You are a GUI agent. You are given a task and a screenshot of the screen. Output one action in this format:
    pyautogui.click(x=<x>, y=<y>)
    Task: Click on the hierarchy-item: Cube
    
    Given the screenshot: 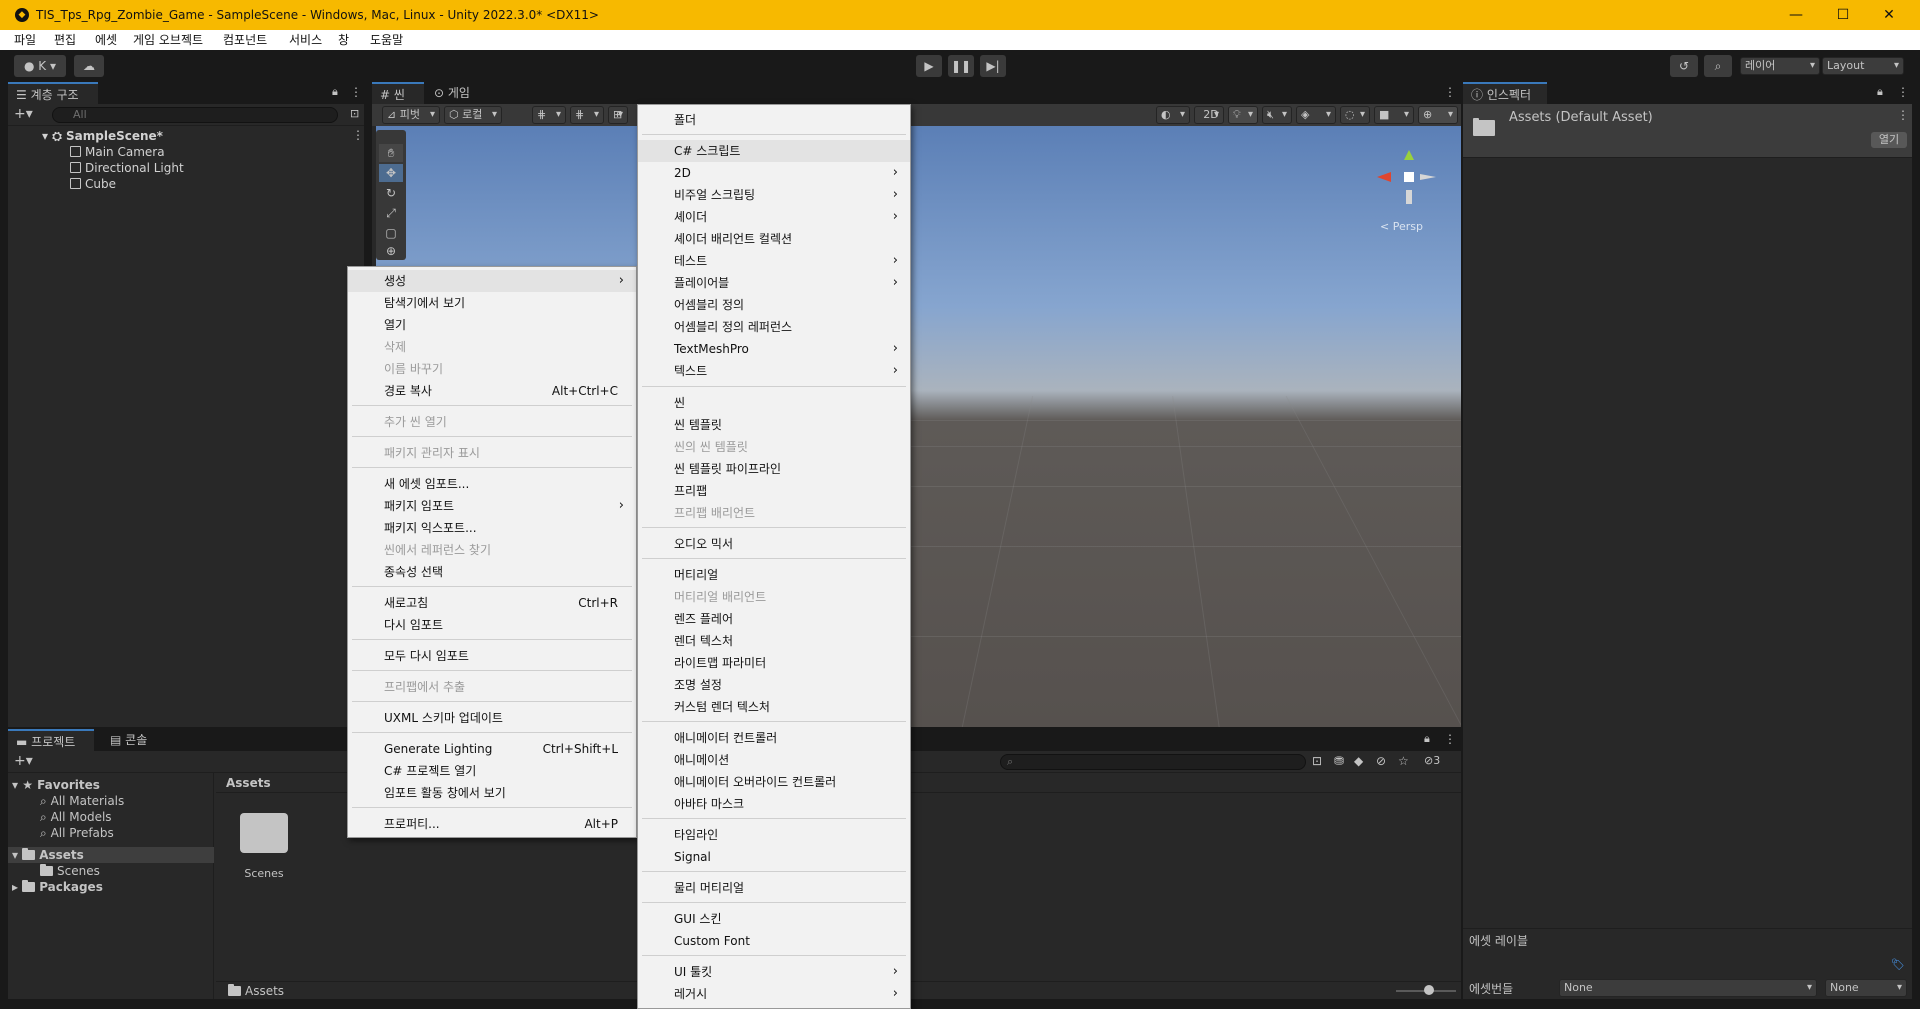 What is the action you would take?
    pyautogui.click(x=93, y=184)
    